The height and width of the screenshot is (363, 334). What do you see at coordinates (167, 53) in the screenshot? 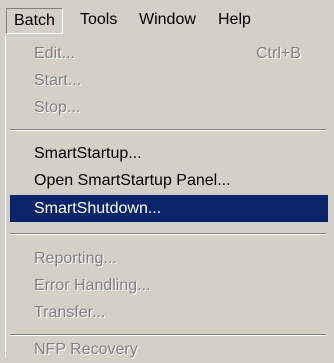
I see `menu-item-edit: Edit... Ctrl+B` at bounding box center [167, 53].